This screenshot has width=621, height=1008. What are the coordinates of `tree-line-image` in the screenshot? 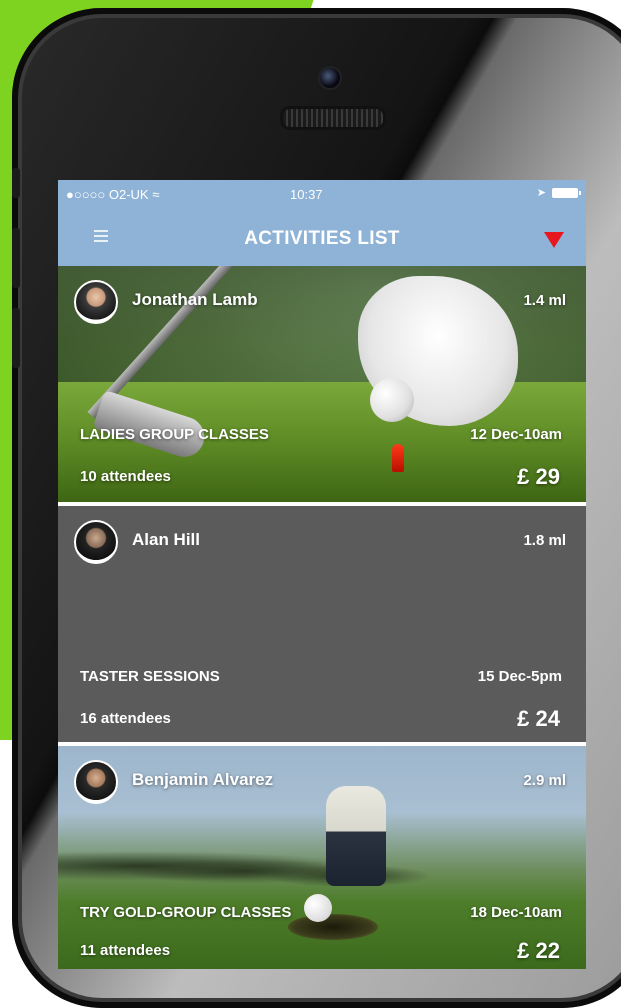 It's located at (322, 861).